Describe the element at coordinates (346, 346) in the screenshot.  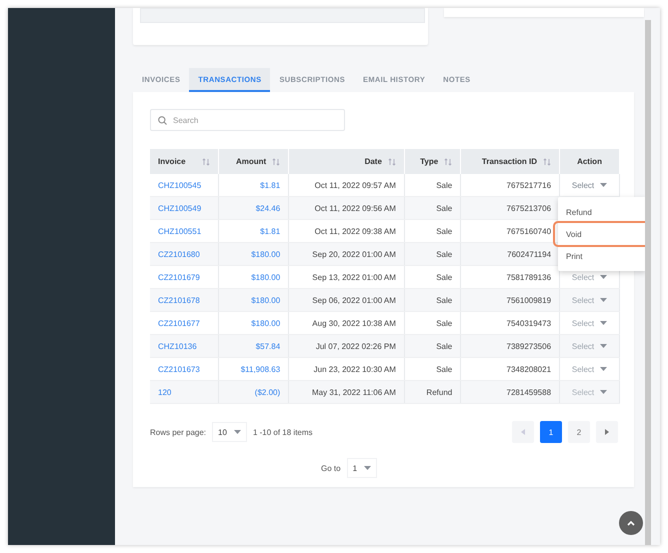
I see `date-cell: Jul 07, 2022 02:26 PM` at that location.